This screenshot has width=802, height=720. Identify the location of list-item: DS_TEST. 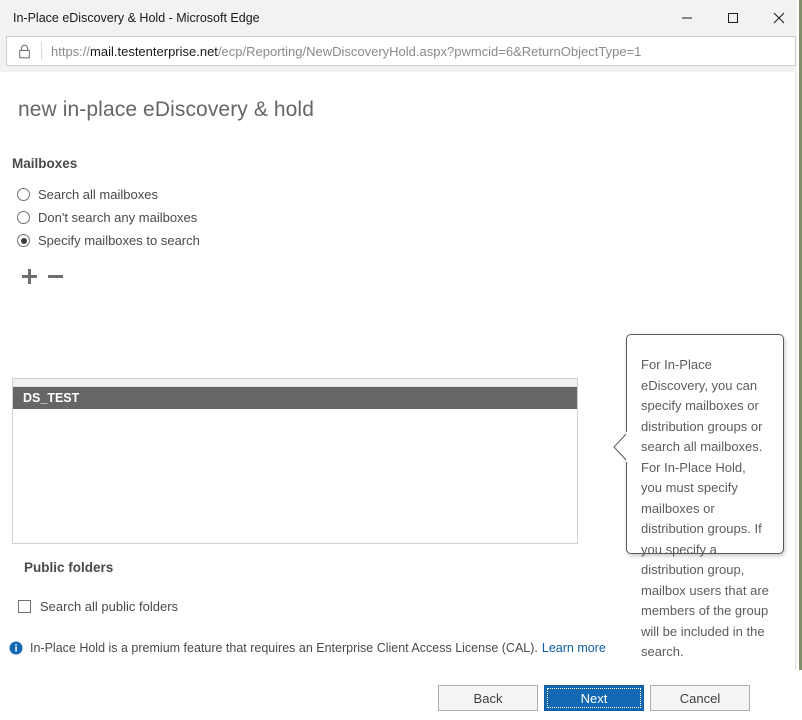
(295, 398).